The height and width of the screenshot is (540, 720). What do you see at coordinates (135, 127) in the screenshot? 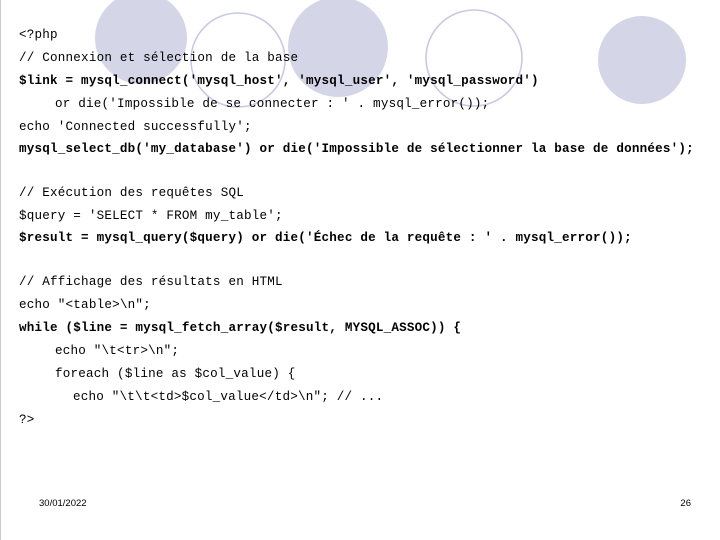
I see `code-line: echo 'Connected successfully';` at bounding box center [135, 127].